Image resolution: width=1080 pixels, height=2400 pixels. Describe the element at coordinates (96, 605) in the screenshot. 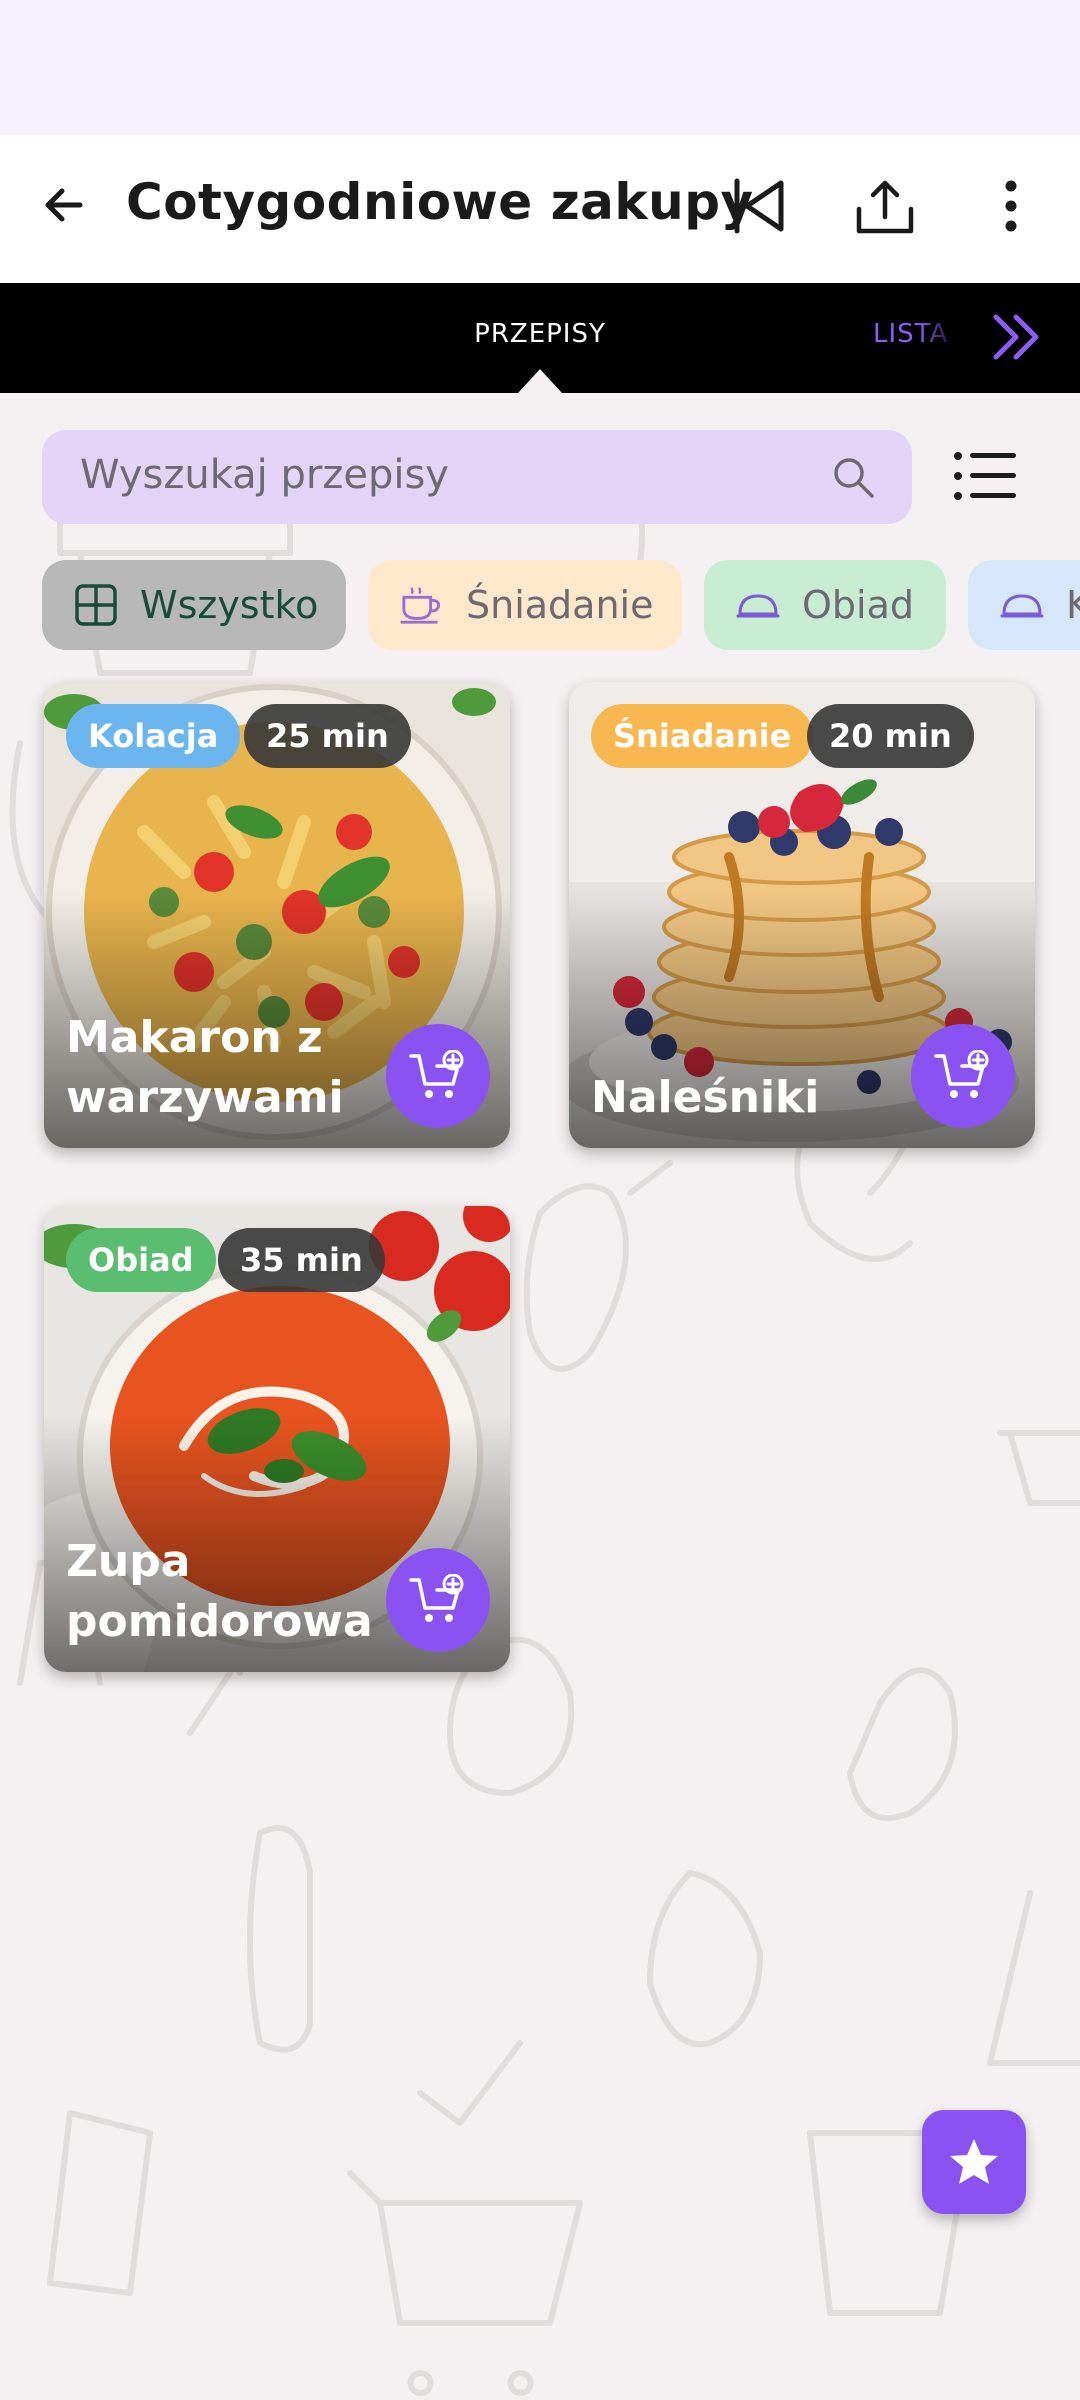

I see `grid-icon` at that location.